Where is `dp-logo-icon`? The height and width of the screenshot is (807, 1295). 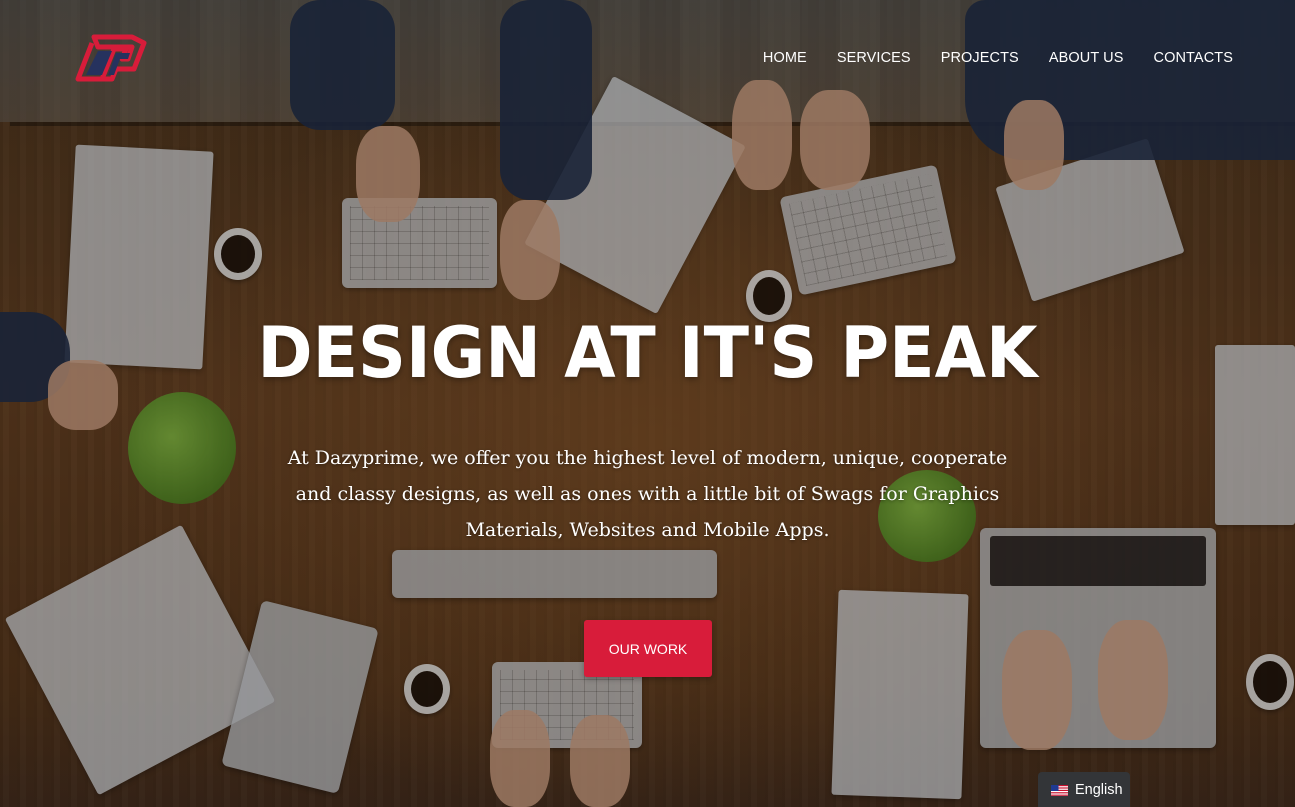 dp-logo-icon is located at coordinates (111, 58).